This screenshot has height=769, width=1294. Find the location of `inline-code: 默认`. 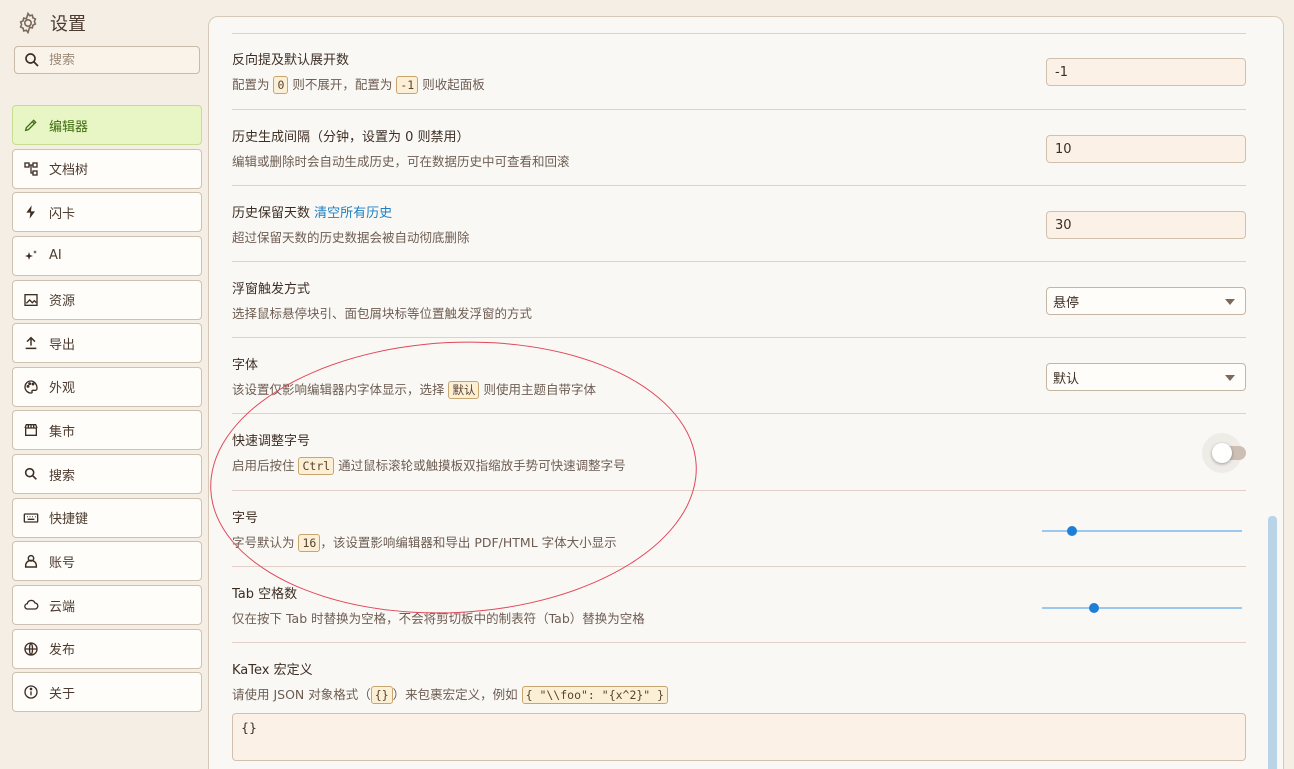

inline-code: 默认 is located at coordinates (464, 390).